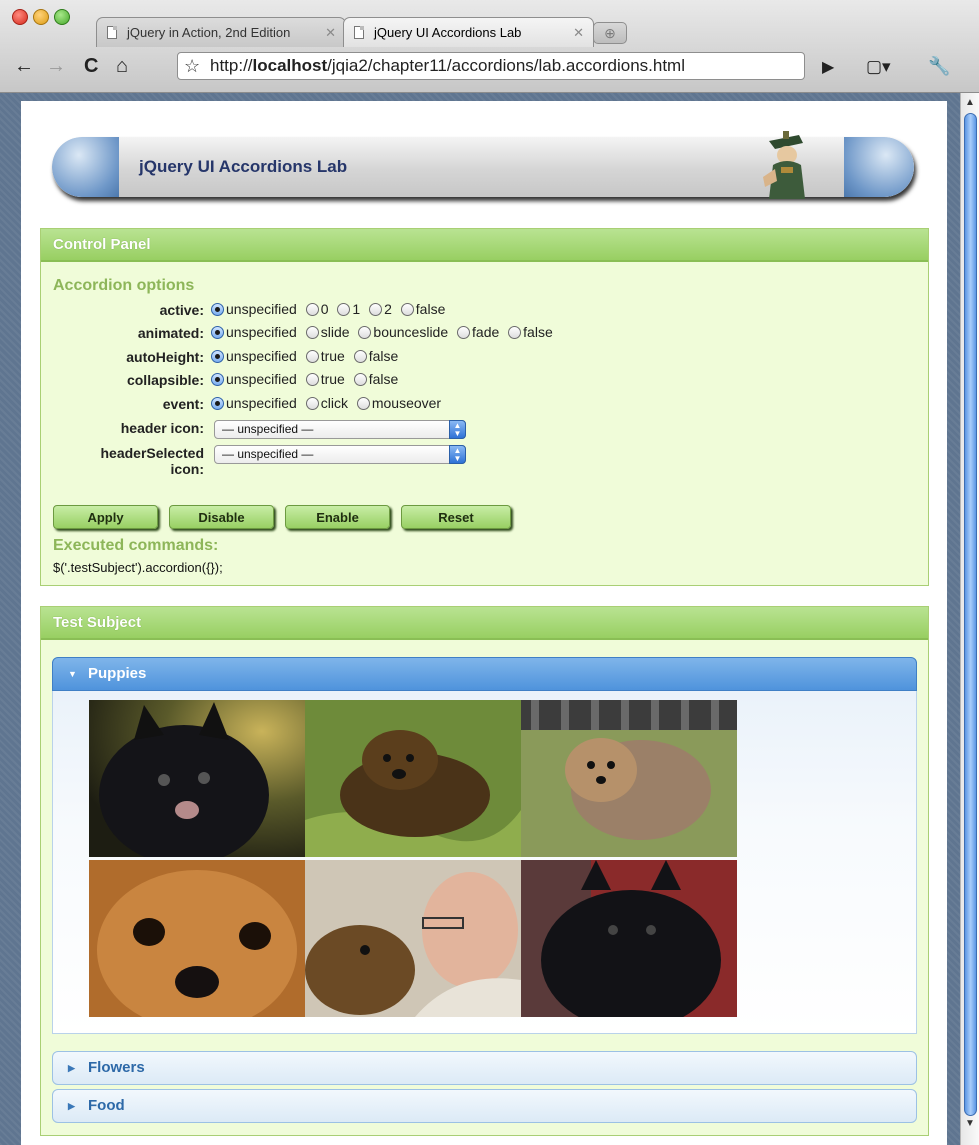  I want to click on window-minimize-button, so click(41, 17).